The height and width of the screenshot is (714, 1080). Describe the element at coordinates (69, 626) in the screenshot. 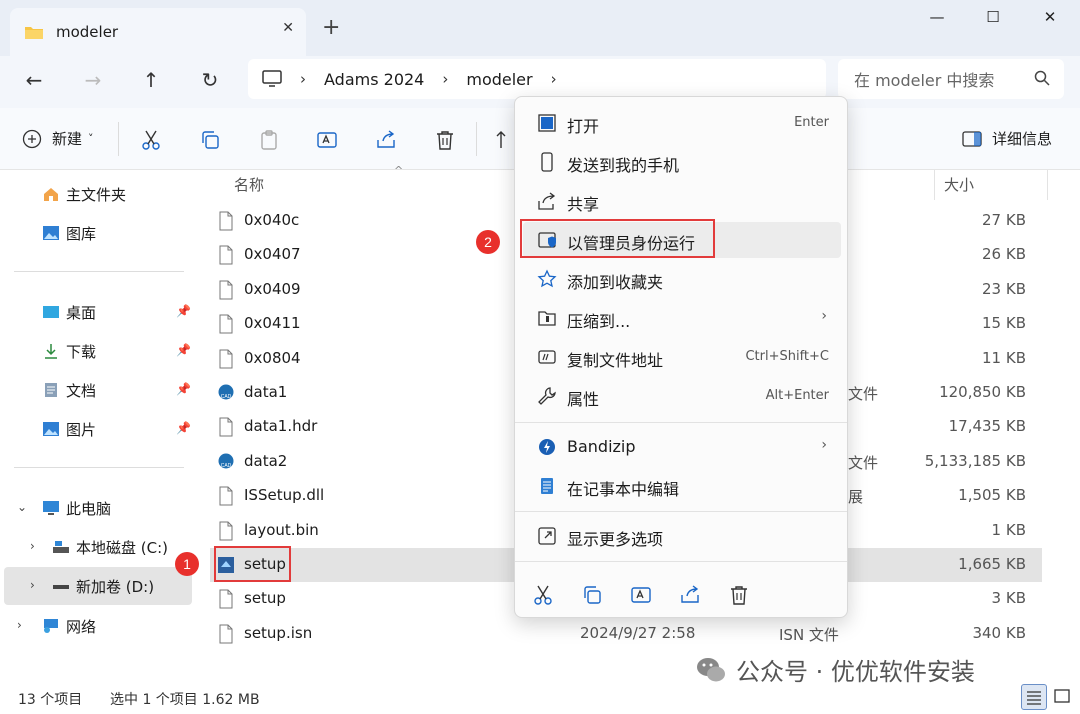

I see `sidebar-item-network: 网络` at that location.